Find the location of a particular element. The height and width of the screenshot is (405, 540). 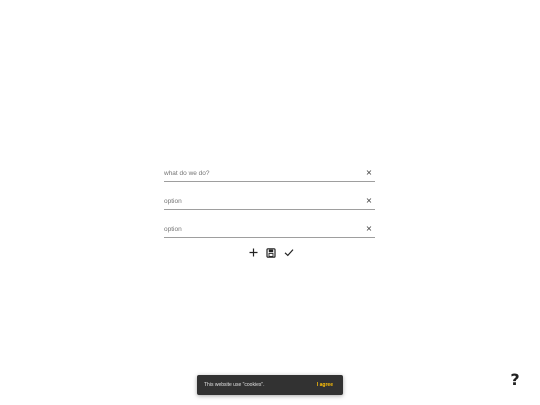

help-button: ? is located at coordinates (515, 380).